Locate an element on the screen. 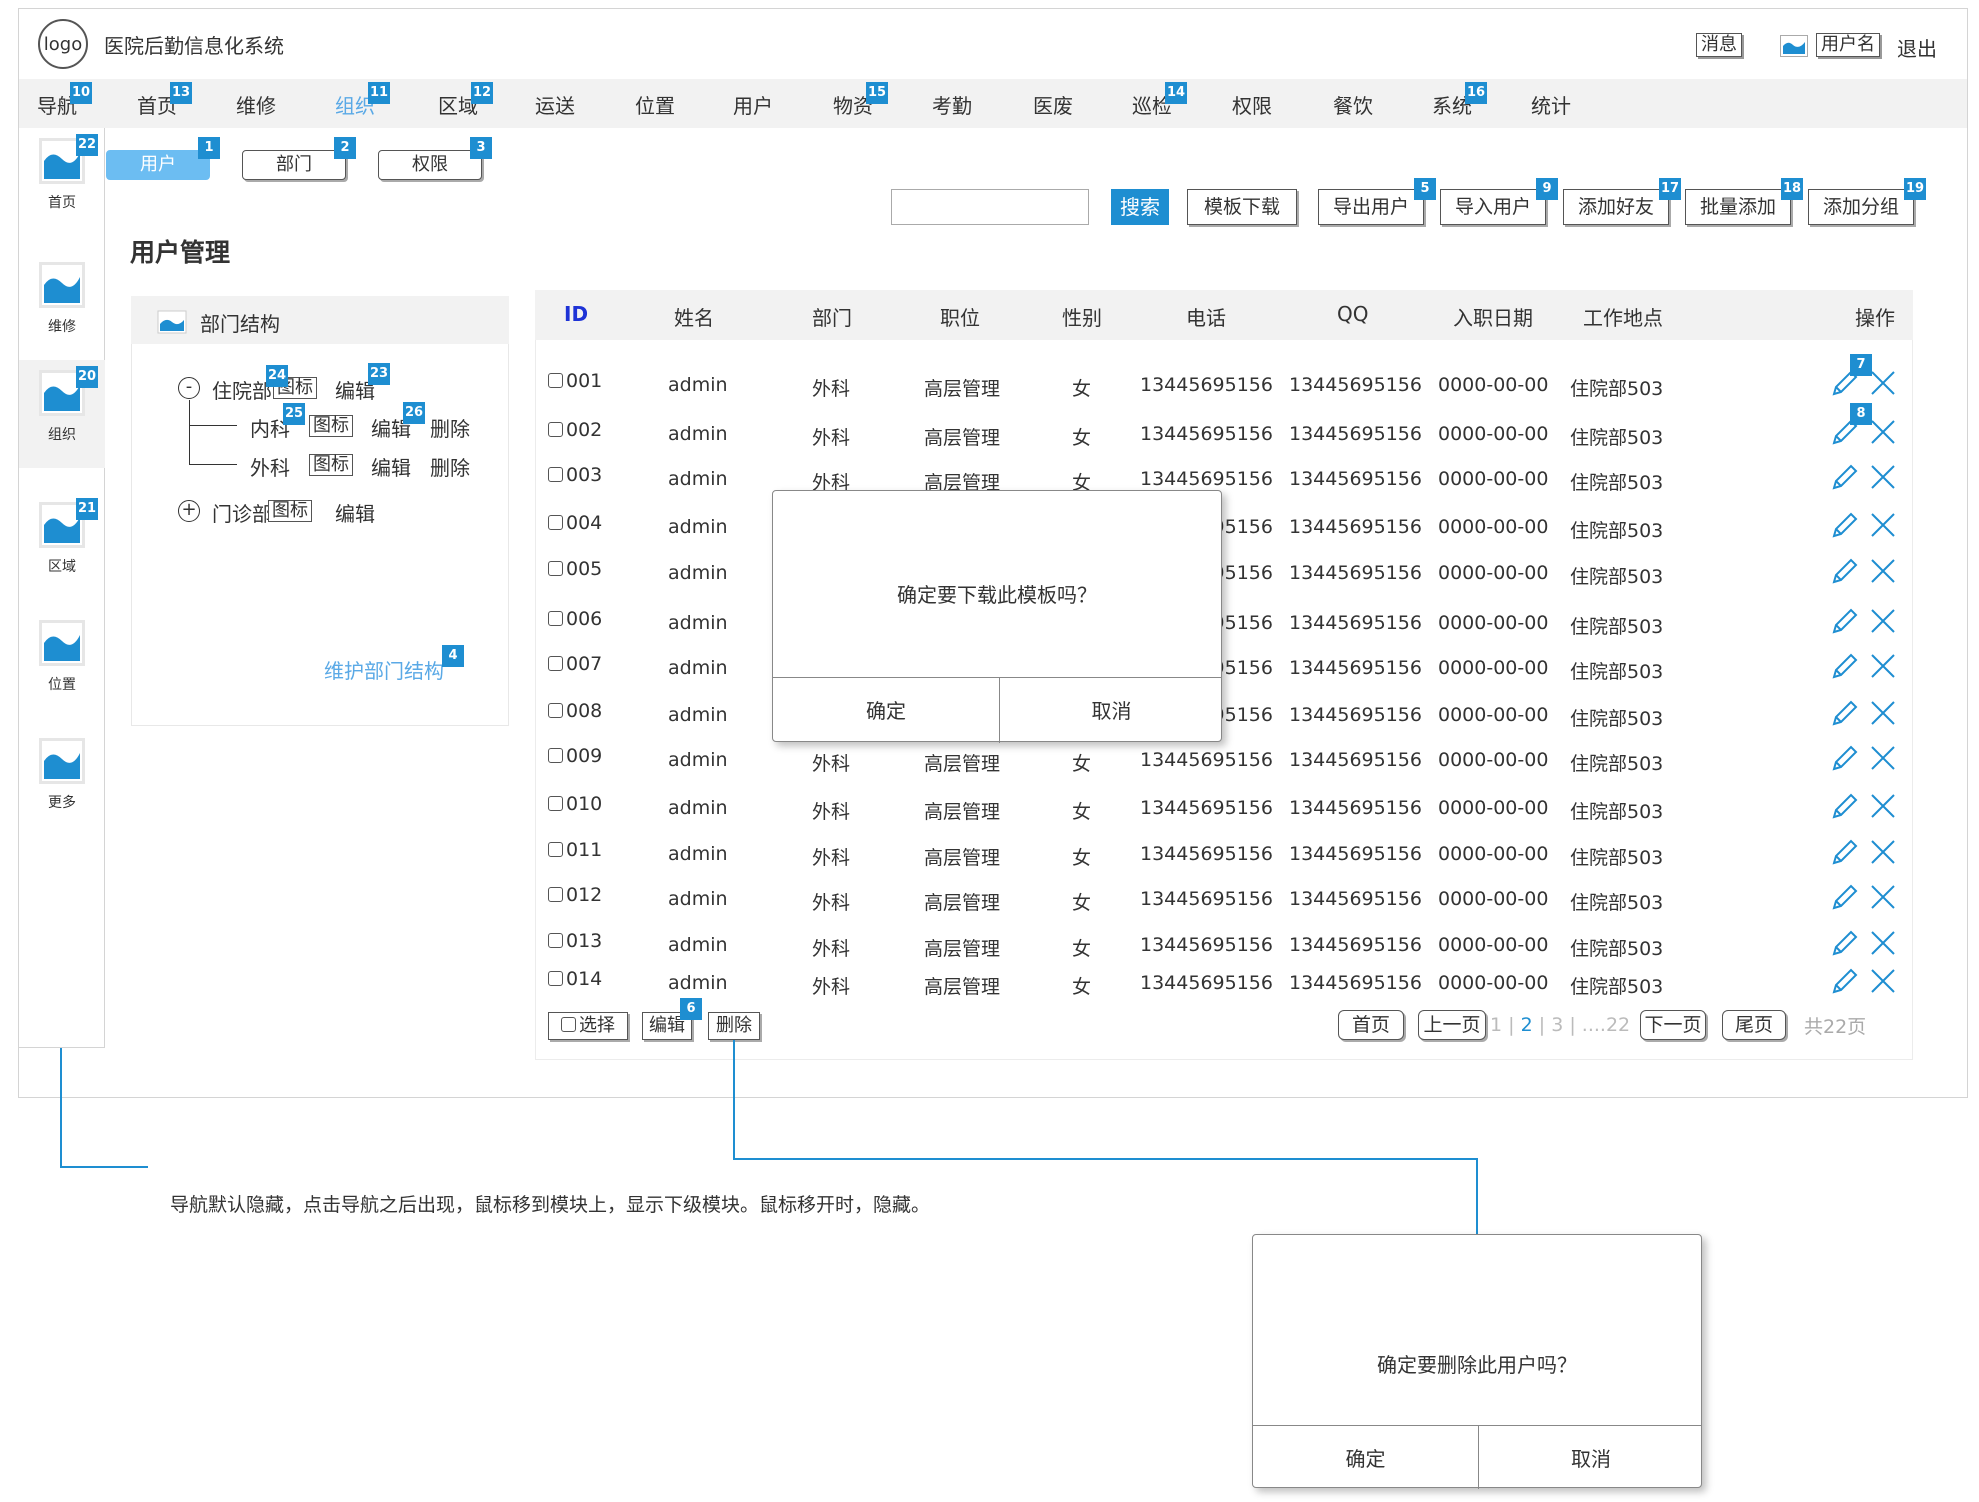 This screenshot has height=1502, width=1979. nav-item: 医废 is located at coordinates (1053, 104).